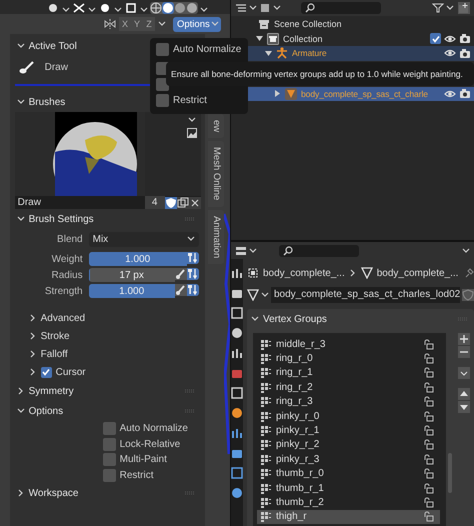 This screenshot has width=474, height=526. Describe the element at coordinates (54, 354) in the screenshot. I see `subpanel-title: Falloff` at that location.